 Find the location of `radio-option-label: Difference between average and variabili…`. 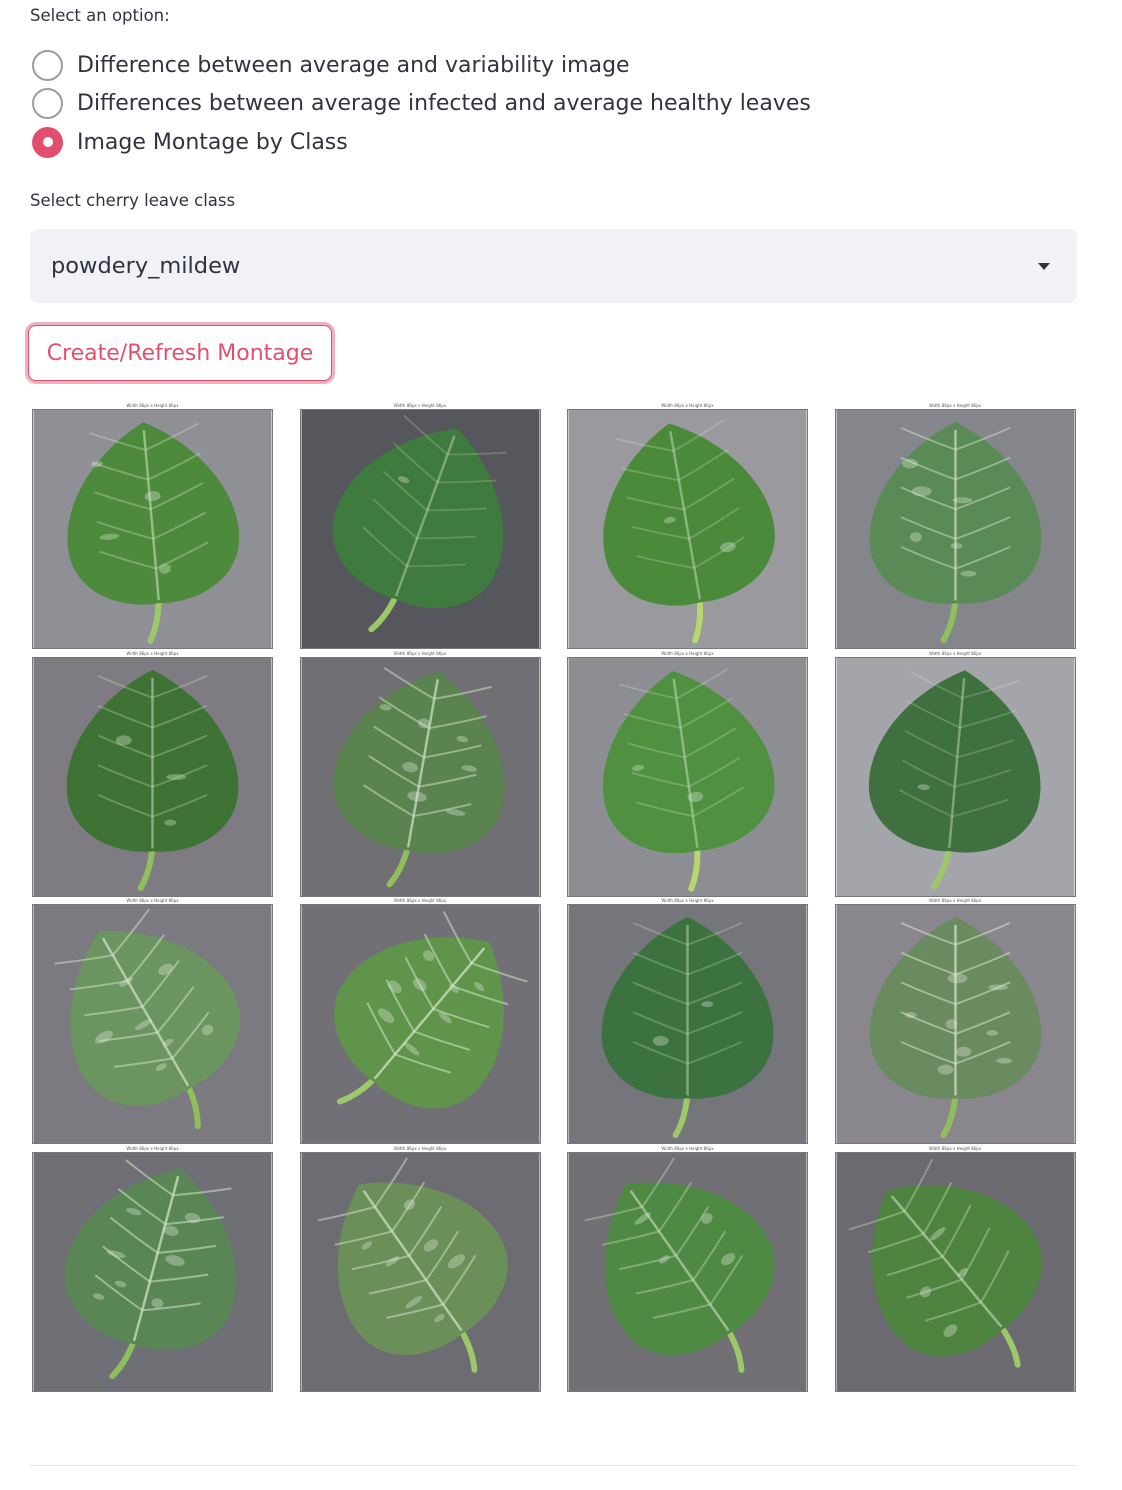

radio-option-label: Difference between average and variabili… is located at coordinates (353, 65).